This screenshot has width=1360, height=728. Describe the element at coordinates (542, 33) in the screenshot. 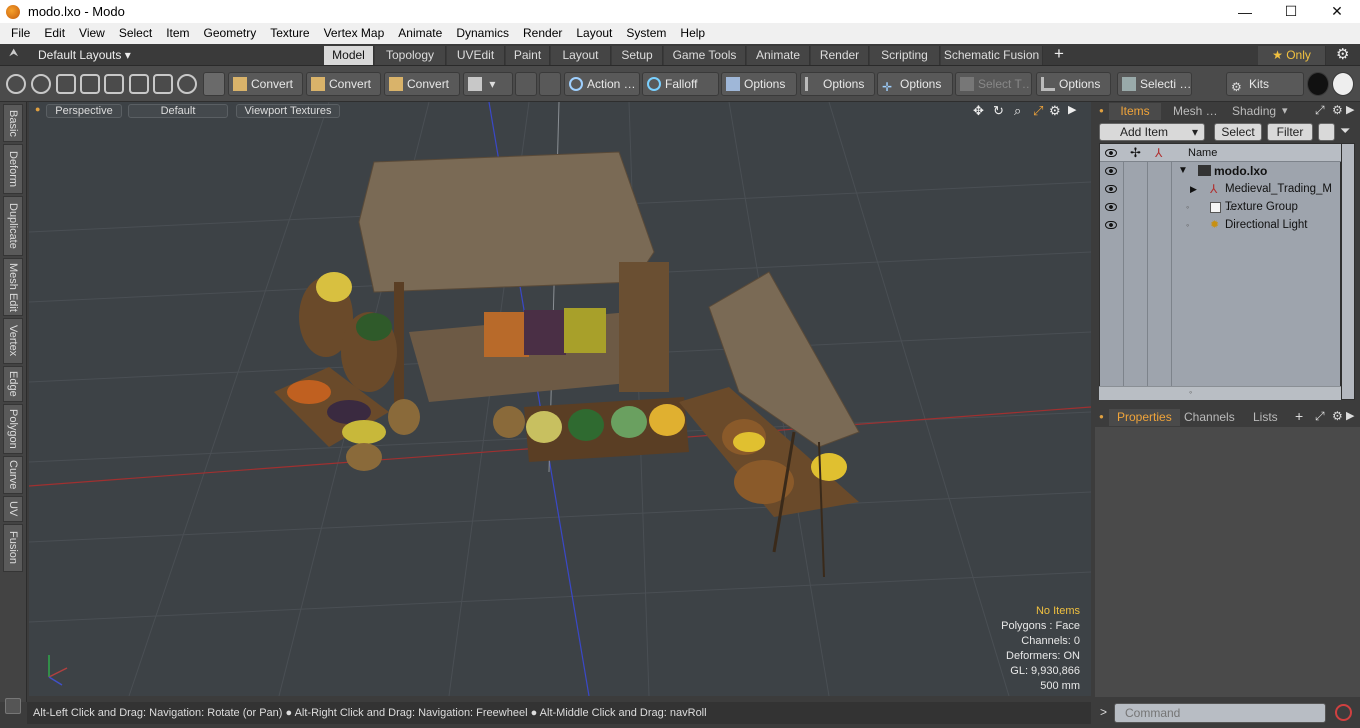

I see `menu-render: Render` at that location.